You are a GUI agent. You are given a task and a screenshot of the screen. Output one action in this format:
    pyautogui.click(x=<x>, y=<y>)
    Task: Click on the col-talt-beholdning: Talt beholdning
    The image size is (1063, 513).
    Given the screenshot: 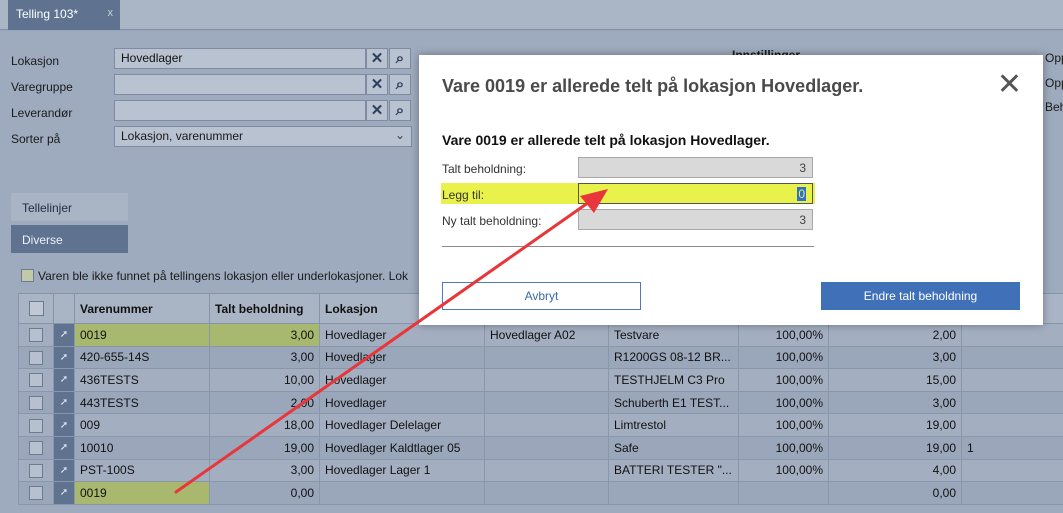 What is the action you would take?
    pyautogui.click(x=264, y=308)
    